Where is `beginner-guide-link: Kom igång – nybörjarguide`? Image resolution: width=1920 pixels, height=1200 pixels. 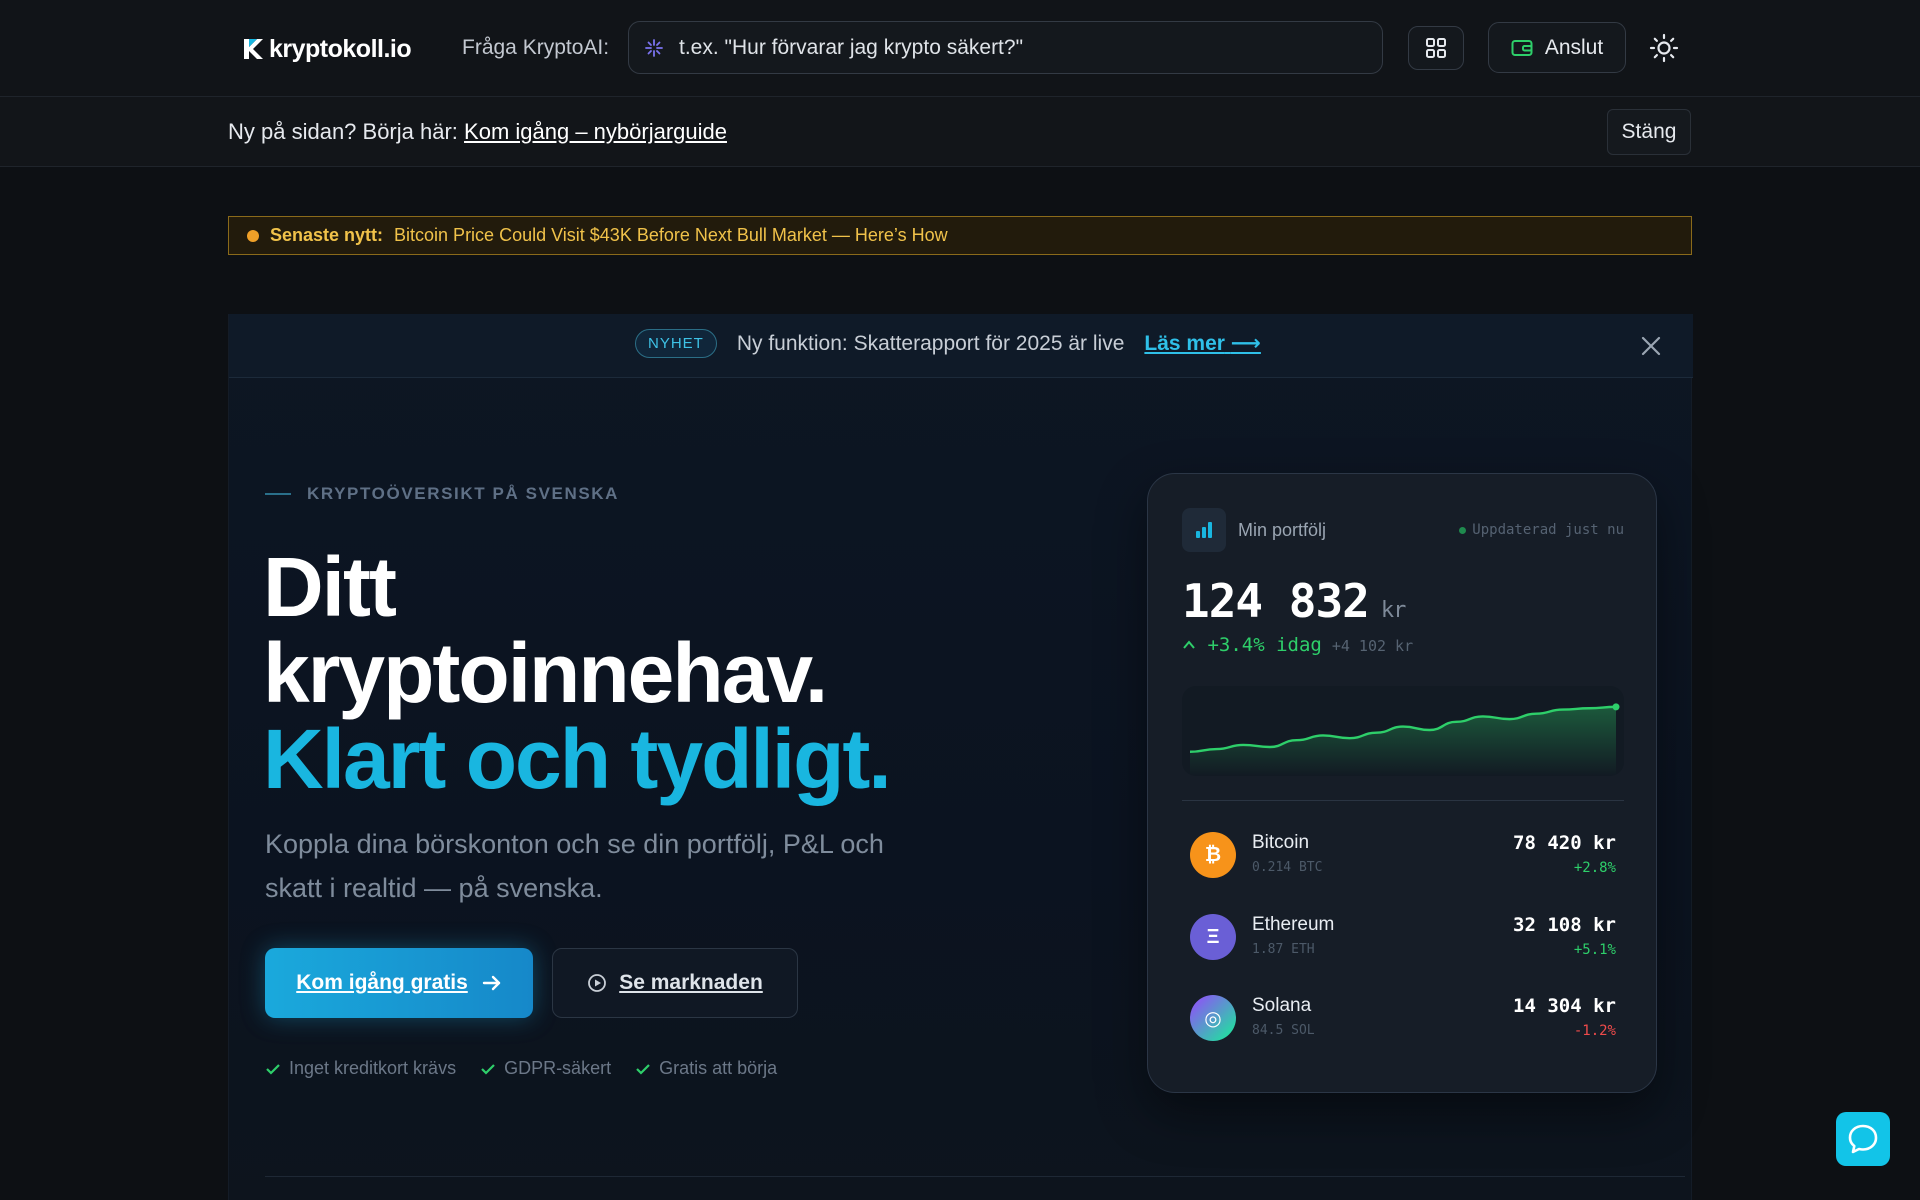 beginner-guide-link: Kom igång – nybörjarguide is located at coordinates (595, 131).